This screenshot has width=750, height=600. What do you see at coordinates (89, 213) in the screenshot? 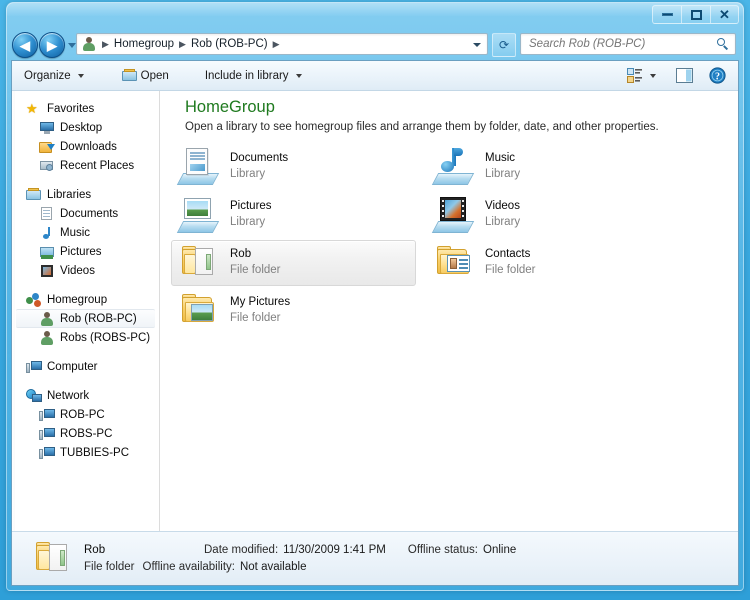
I see `sidebar-label: Documents` at bounding box center [89, 213].